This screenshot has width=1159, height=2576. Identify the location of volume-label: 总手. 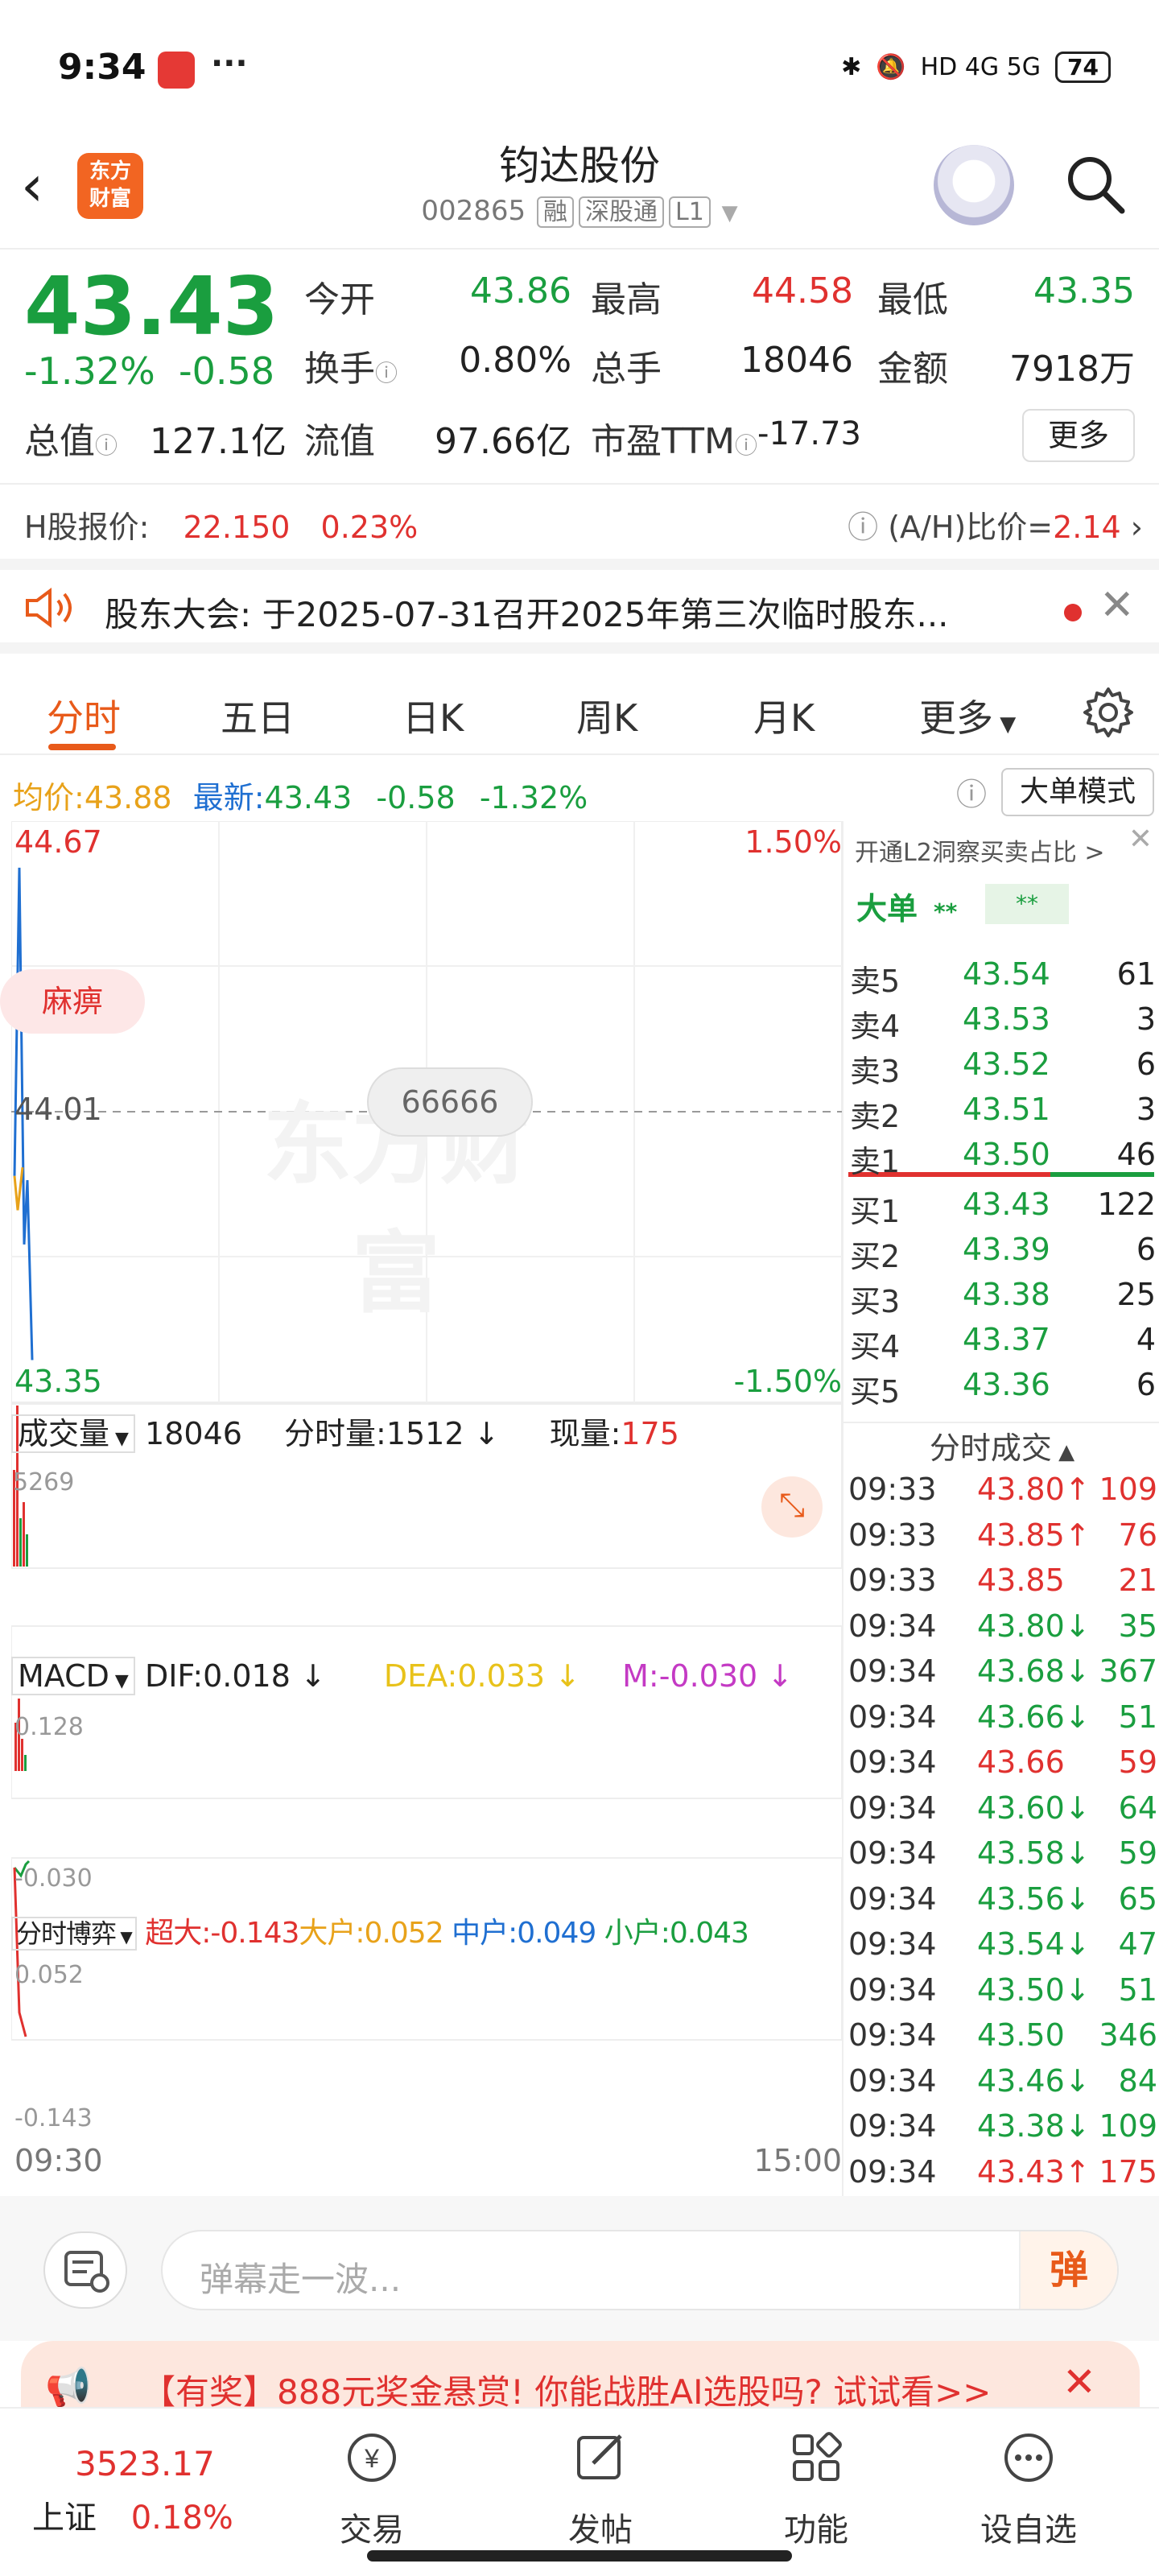
(626, 369).